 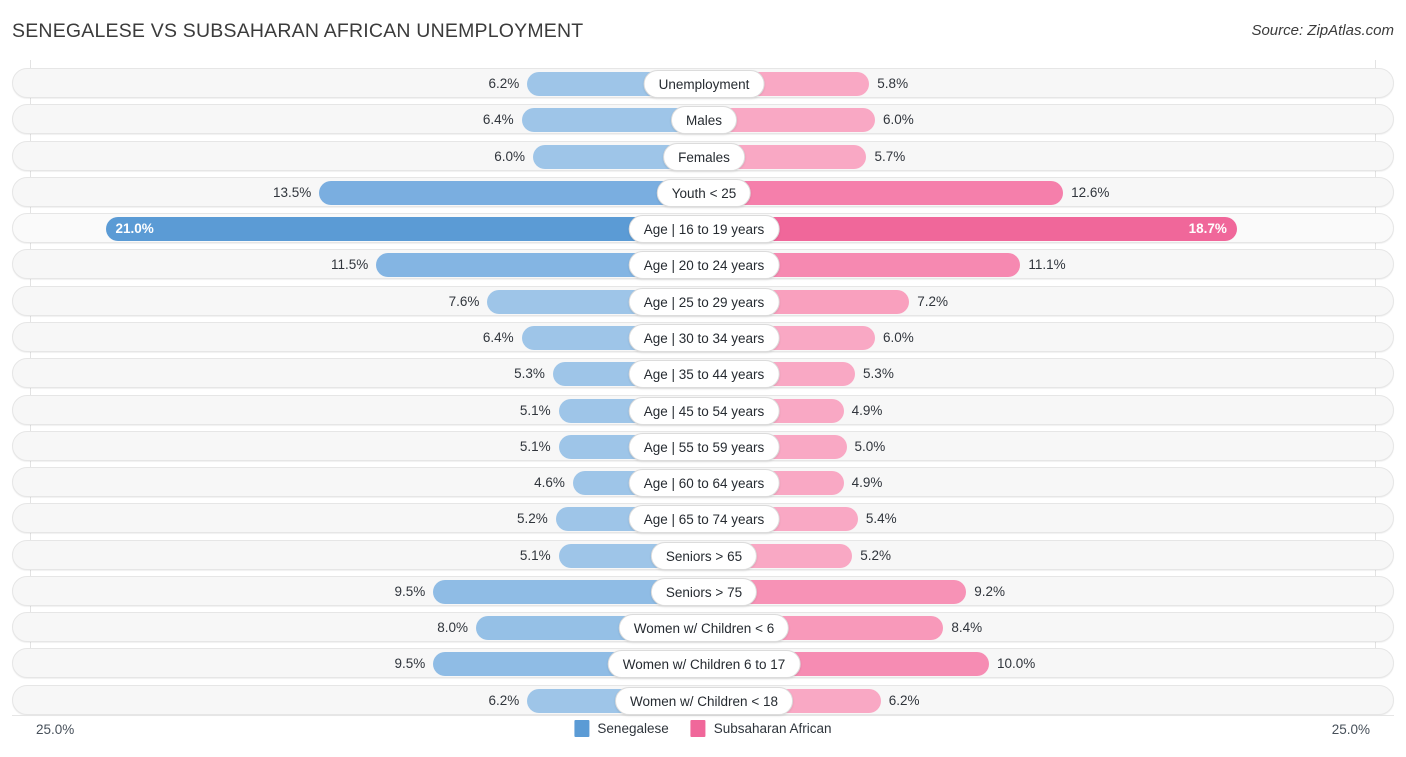 I want to click on table-row: 6.4% 6.0% Males, so click(x=703, y=119).